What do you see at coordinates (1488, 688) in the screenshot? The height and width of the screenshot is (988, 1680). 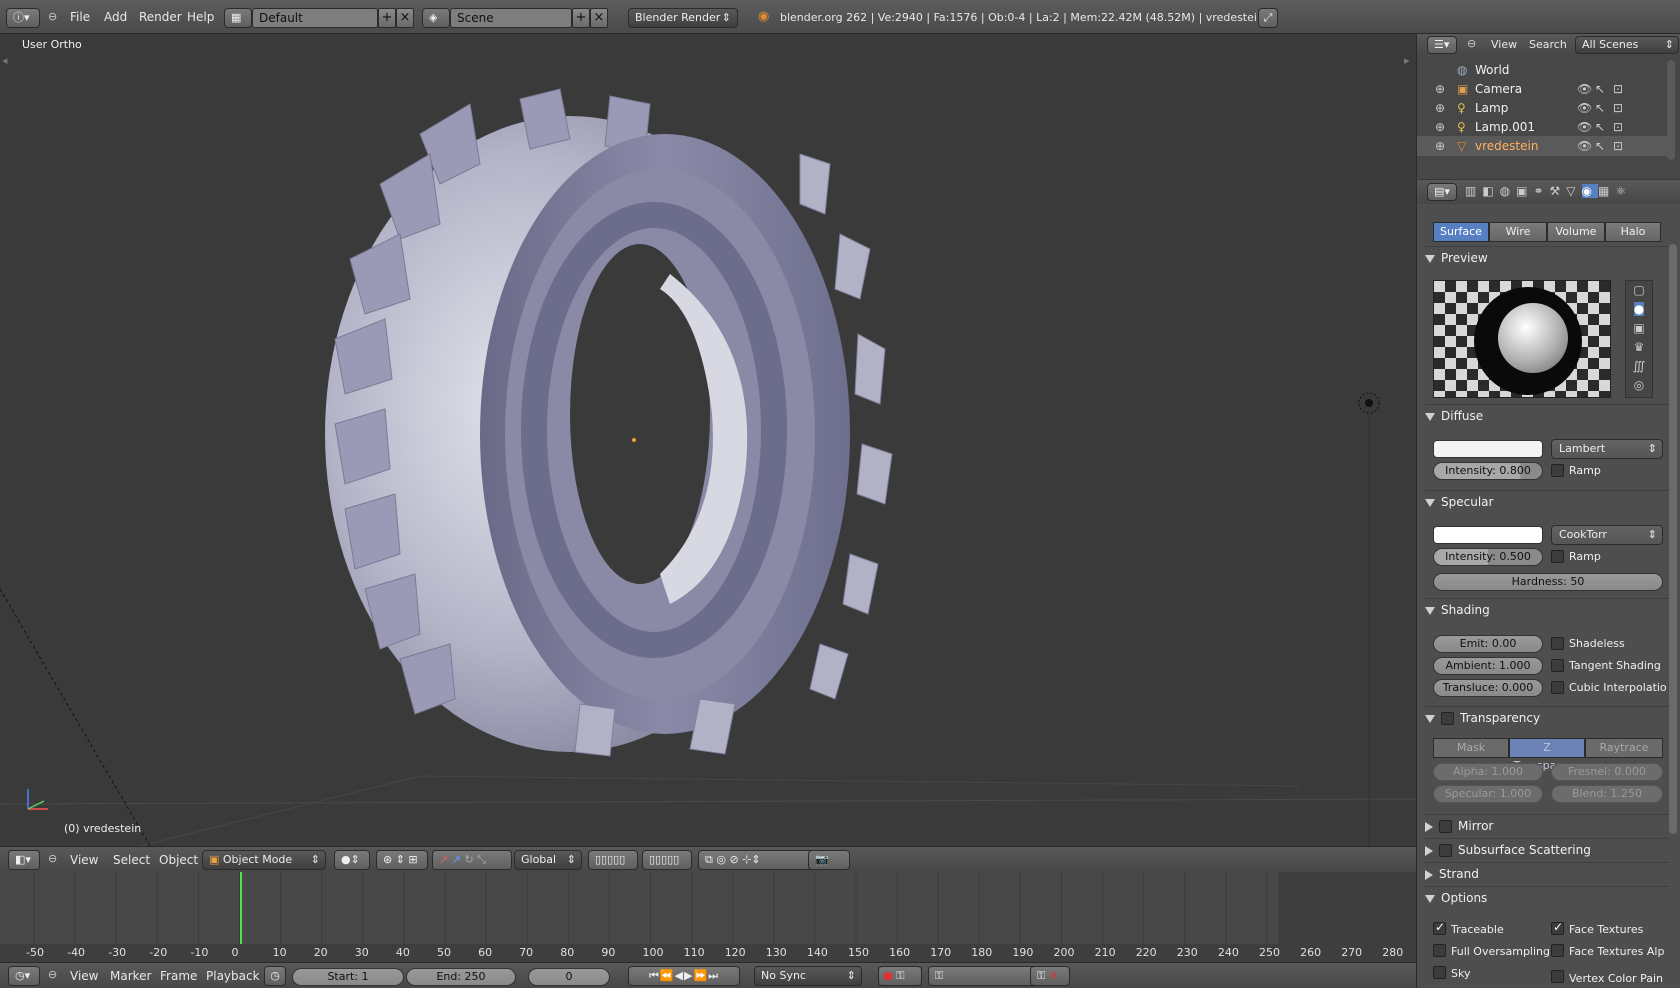 I see `translucency-field: Transluce: 0.000` at bounding box center [1488, 688].